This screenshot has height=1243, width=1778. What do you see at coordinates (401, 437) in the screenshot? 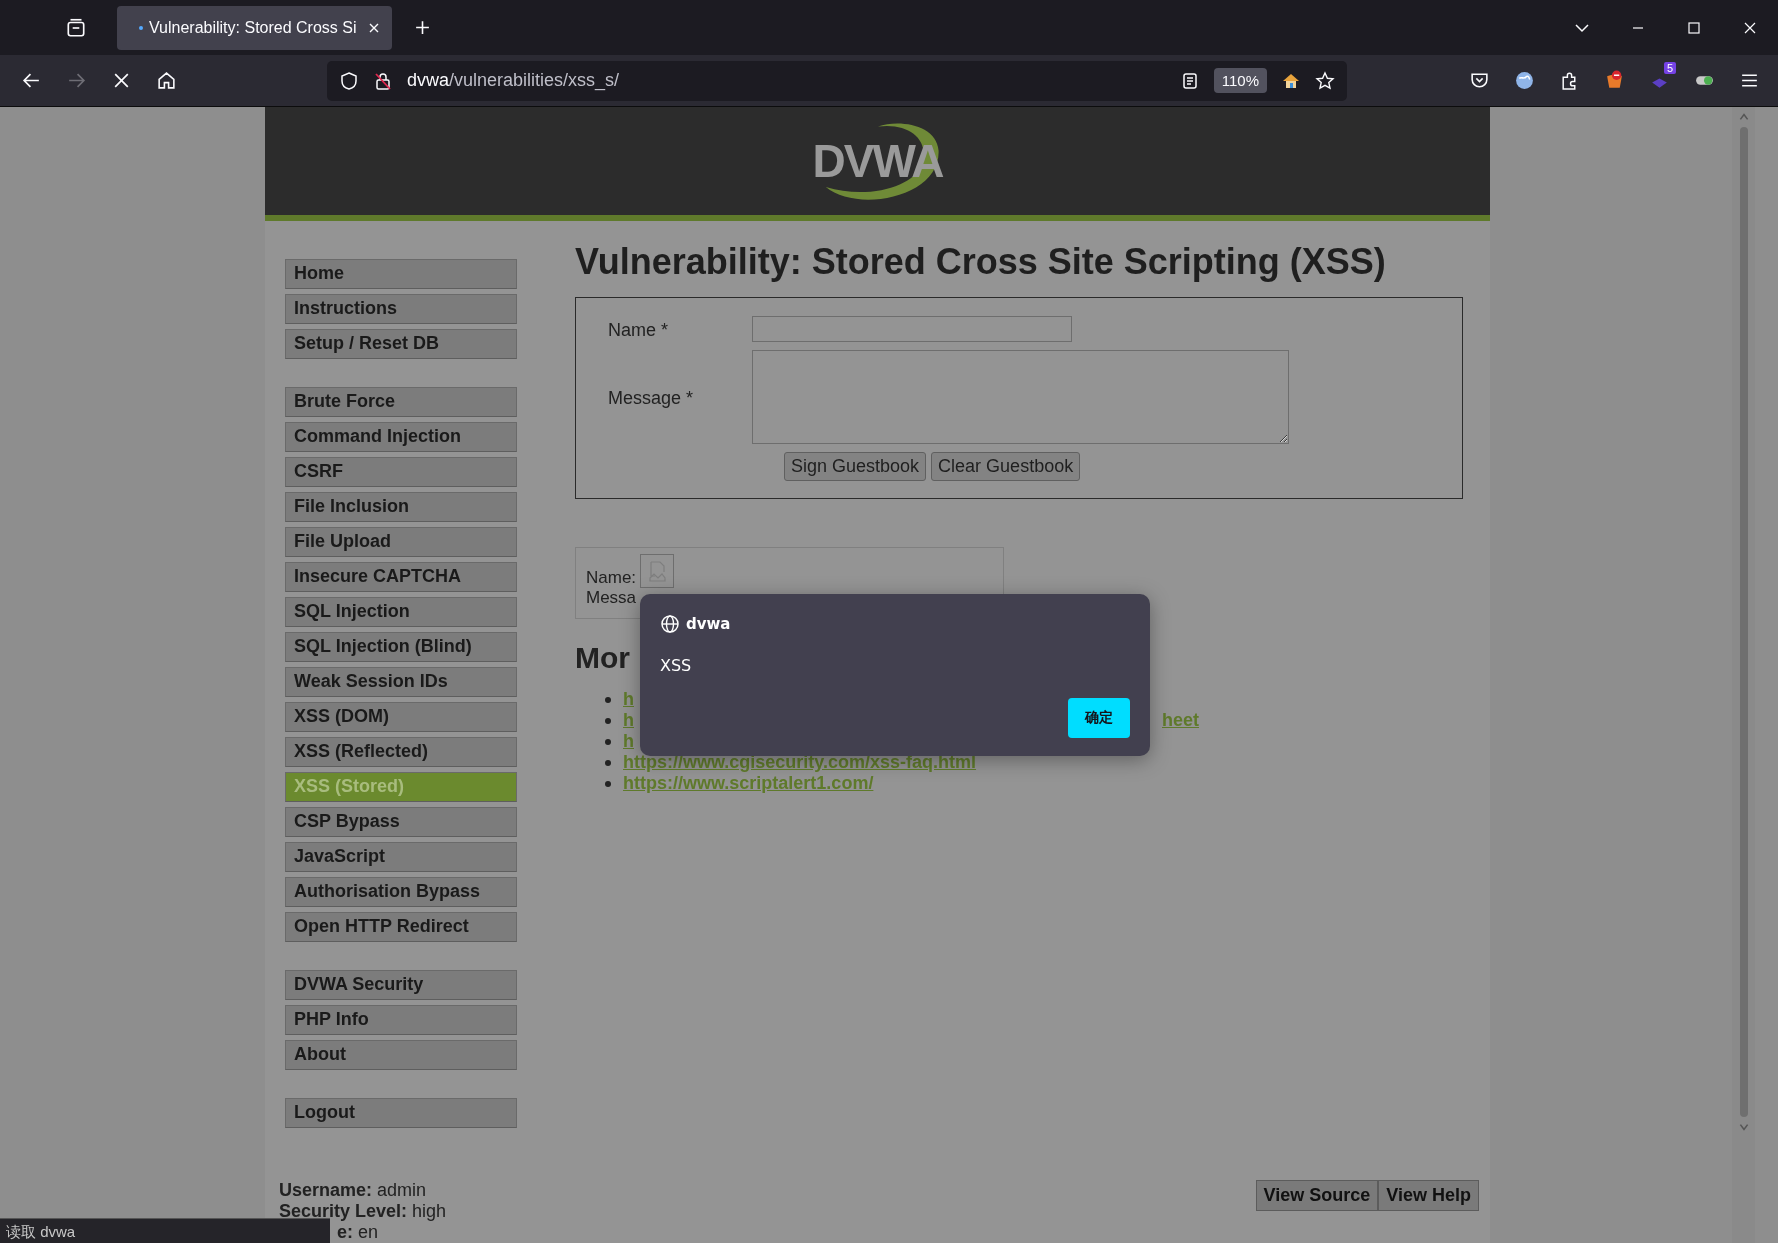
I see `sidebar-item: Command Injection` at bounding box center [401, 437].